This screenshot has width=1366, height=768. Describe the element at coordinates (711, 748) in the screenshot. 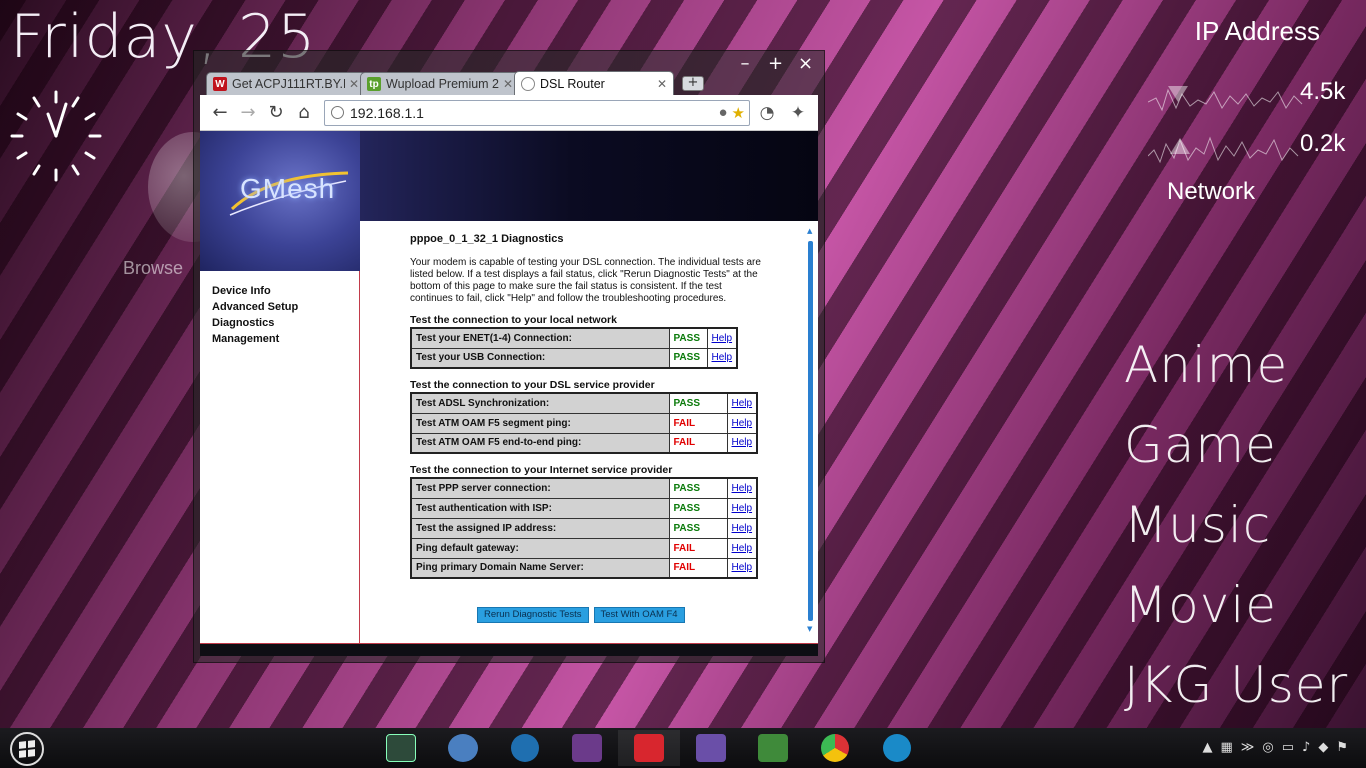

I see `taskbar-cpu-z` at that location.